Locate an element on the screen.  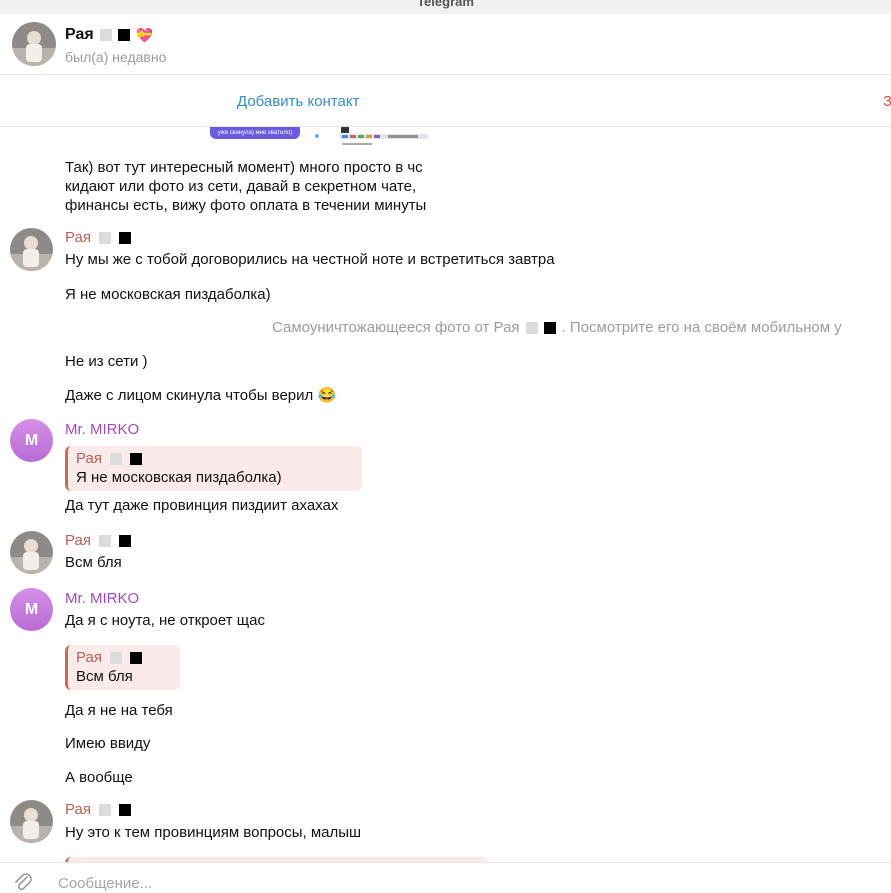
image-thumbnail: уже скинула) мне хватило) is located at coordinates (255, 133).